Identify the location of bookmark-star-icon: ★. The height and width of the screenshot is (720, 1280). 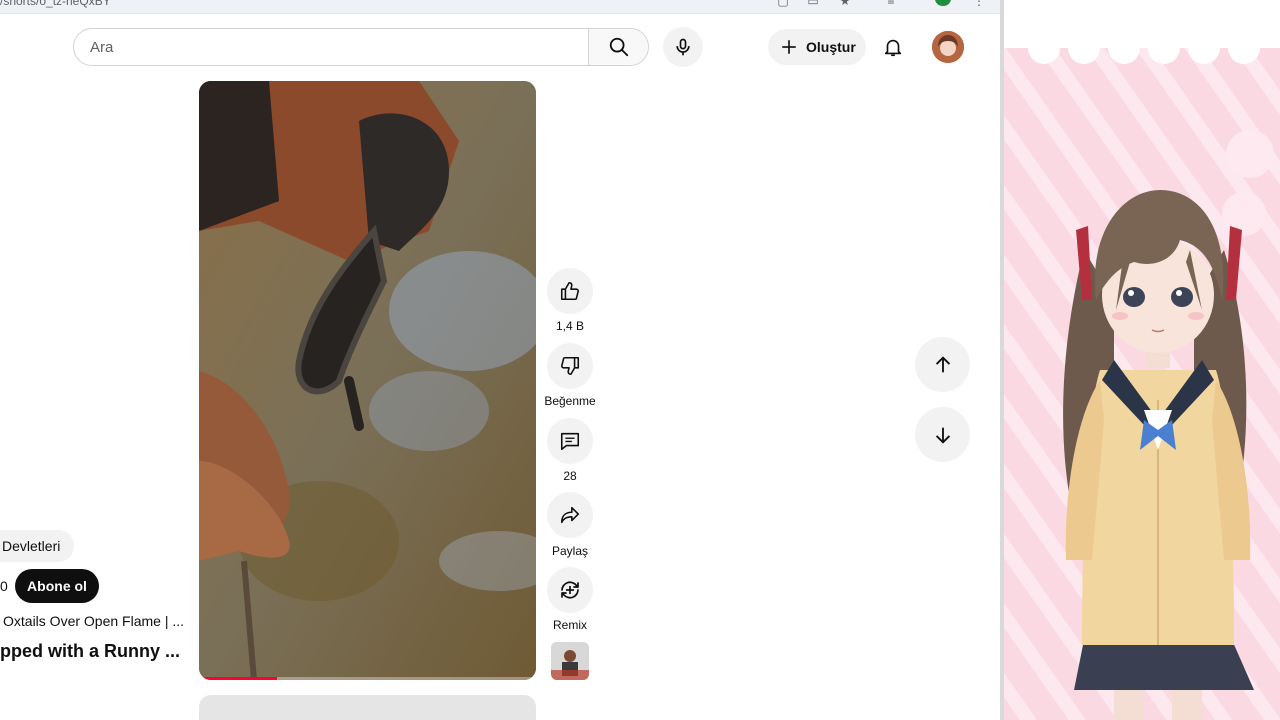
(845, 3).